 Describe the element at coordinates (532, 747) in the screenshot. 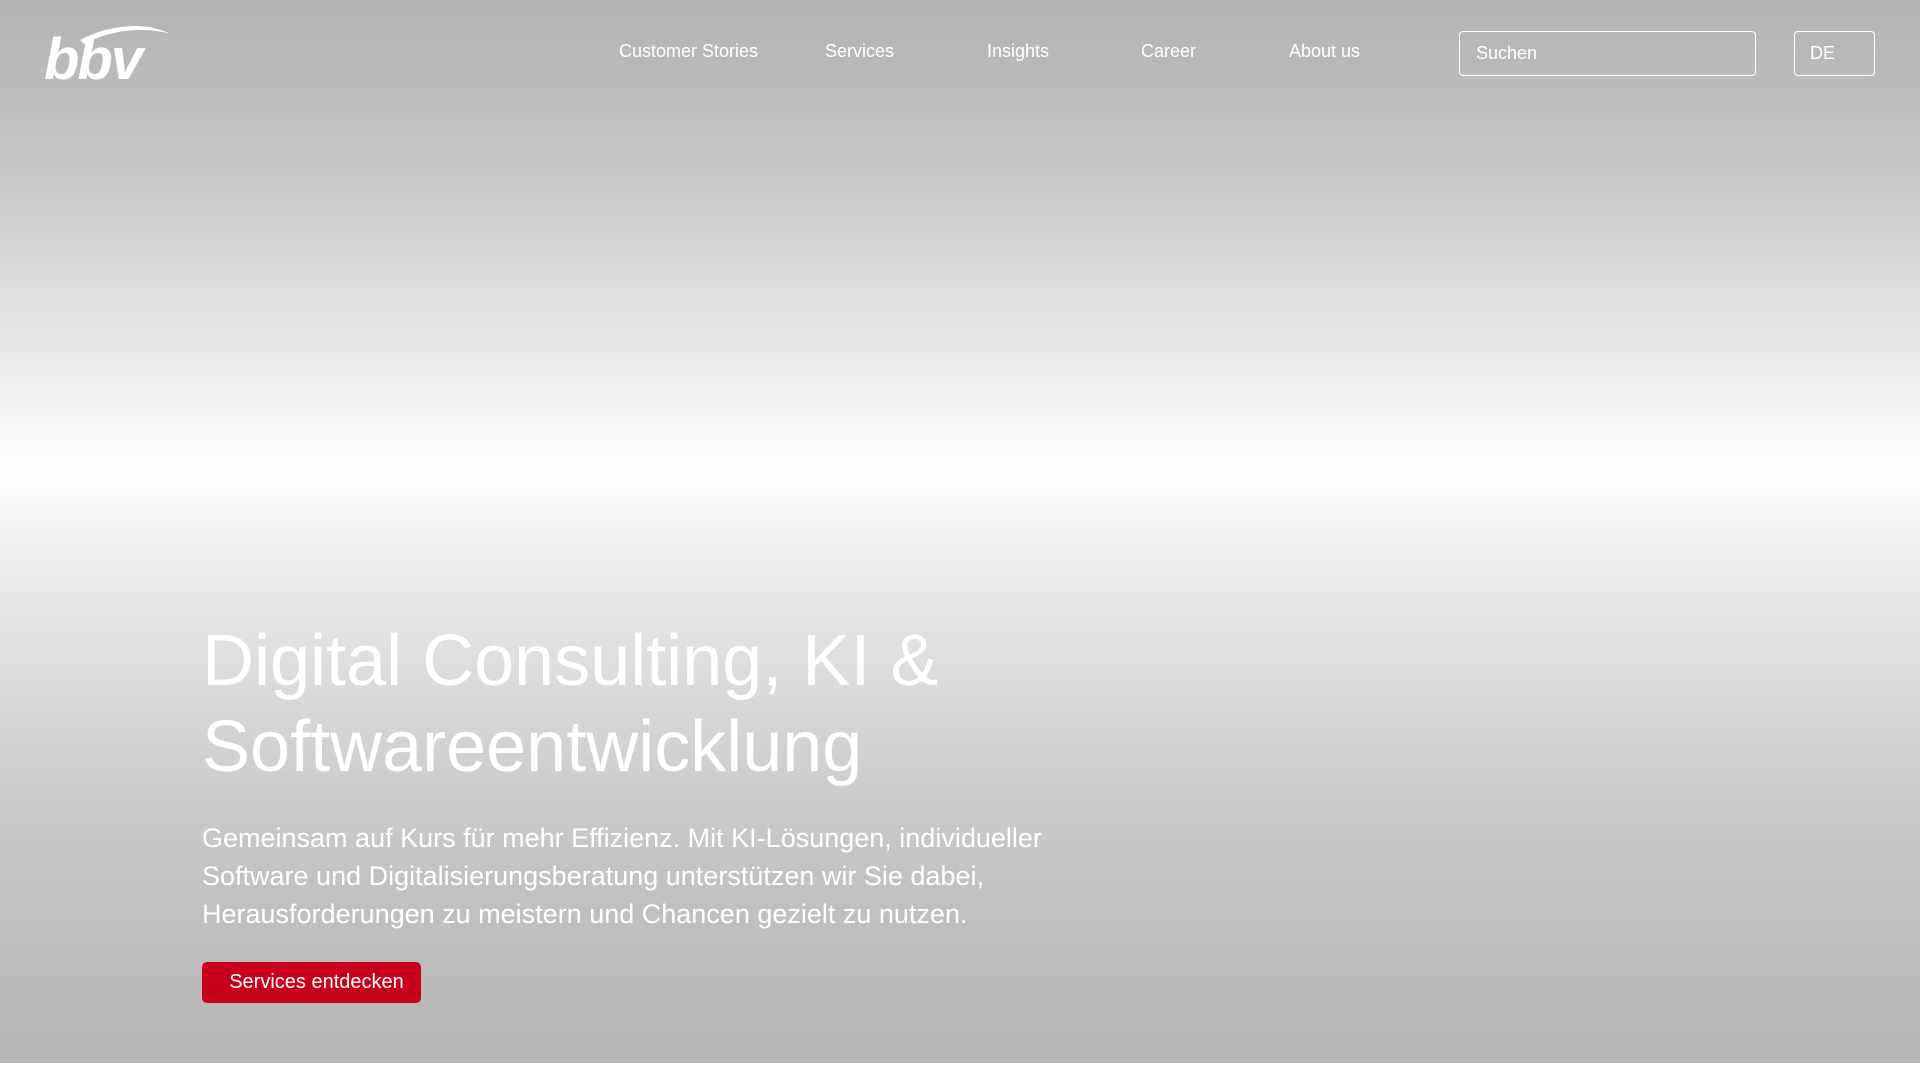

I see `hero-headline-line: Softwareentwicklung` at that location.